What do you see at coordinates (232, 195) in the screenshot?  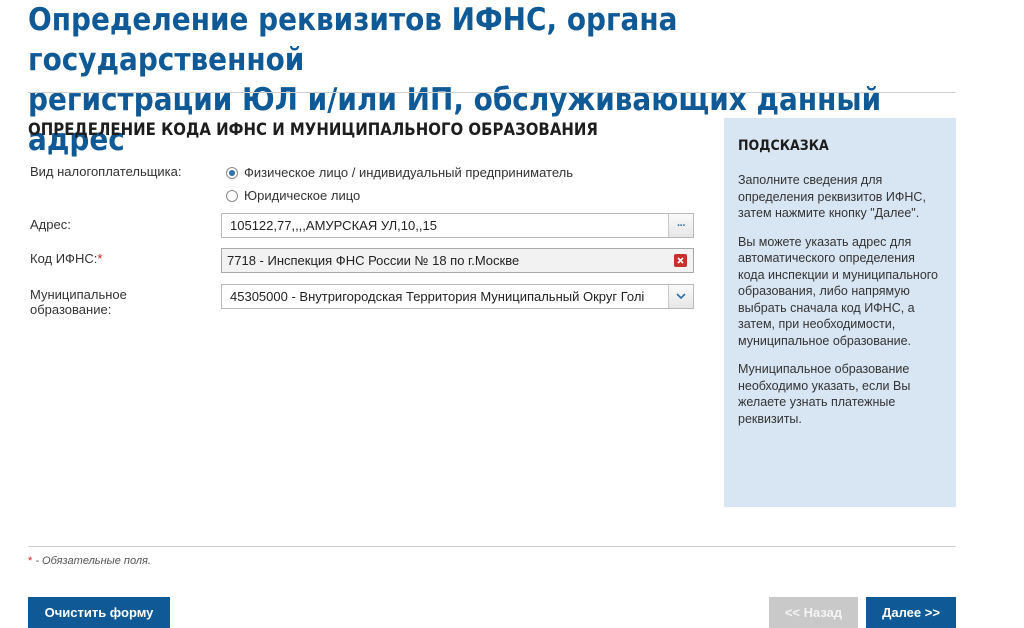 I see `radio-legal-entity-unchecked-icon` at bounding box center [232, 195].